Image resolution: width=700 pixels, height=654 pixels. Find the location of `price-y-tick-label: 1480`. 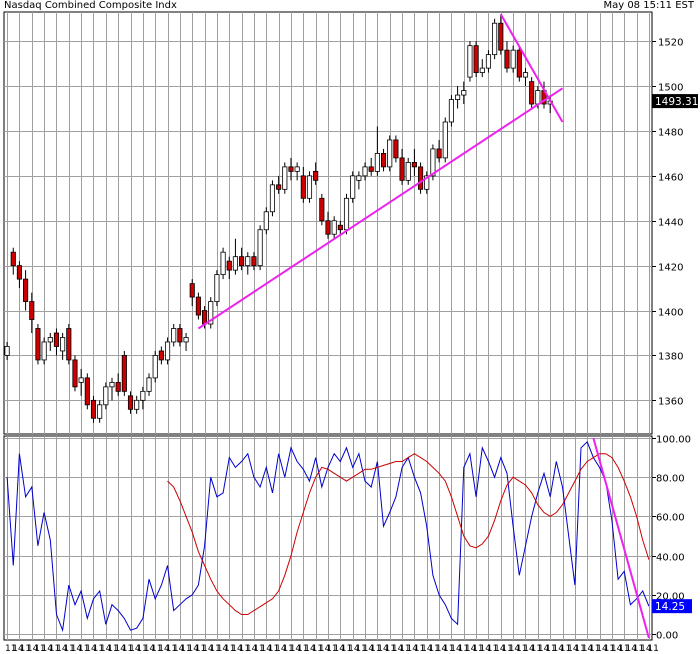

price-y-tick-label: 1480 is located at coordinates (670, 133).